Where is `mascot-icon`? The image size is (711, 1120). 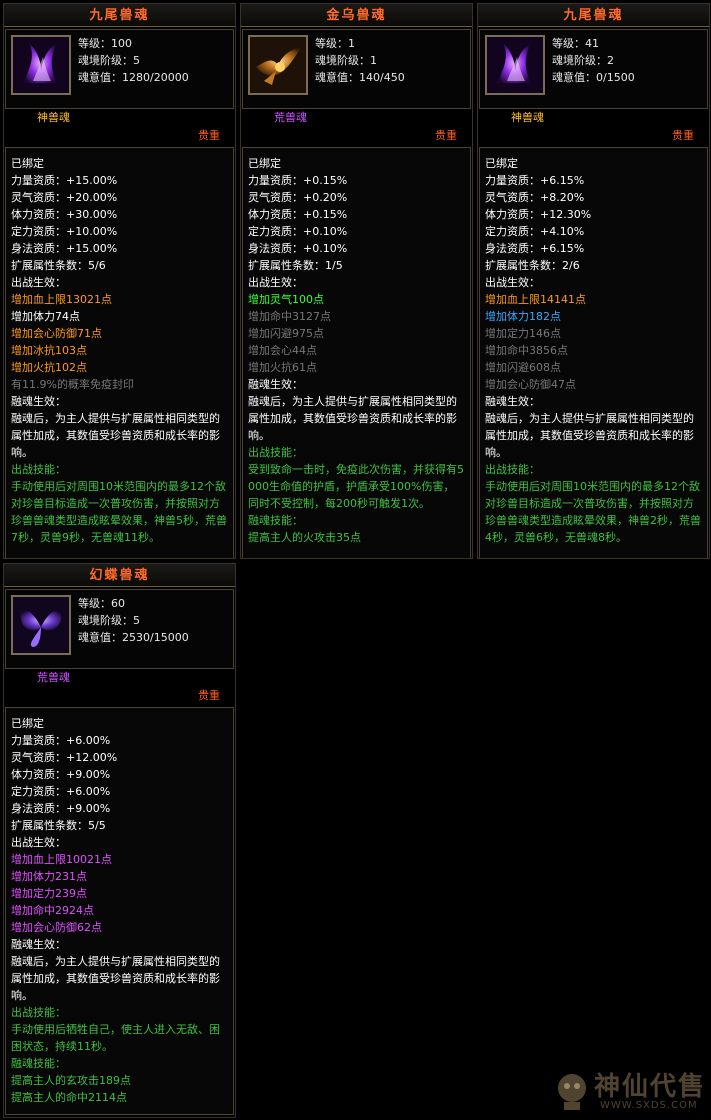 mascot-icon is located at coordinates (572, 1092).